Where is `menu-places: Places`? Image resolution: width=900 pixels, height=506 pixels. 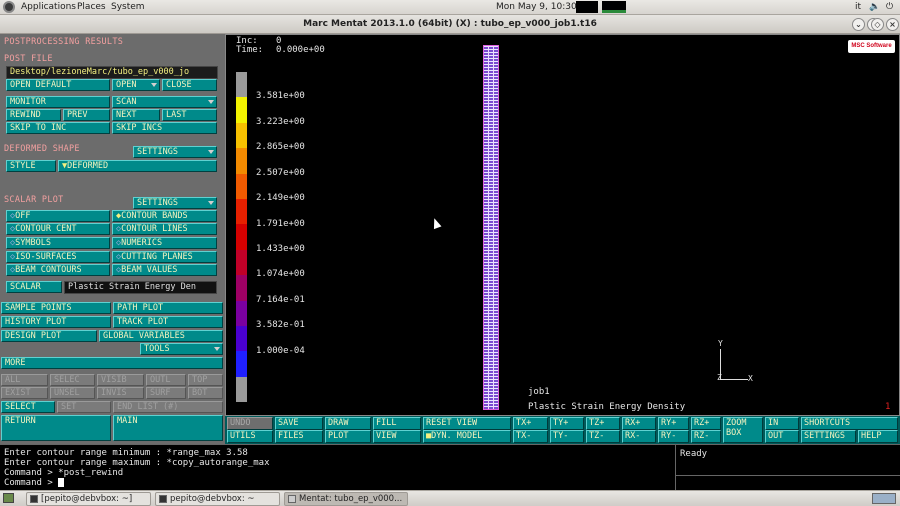 menu-places: Places is located at coordinates (91, 7).